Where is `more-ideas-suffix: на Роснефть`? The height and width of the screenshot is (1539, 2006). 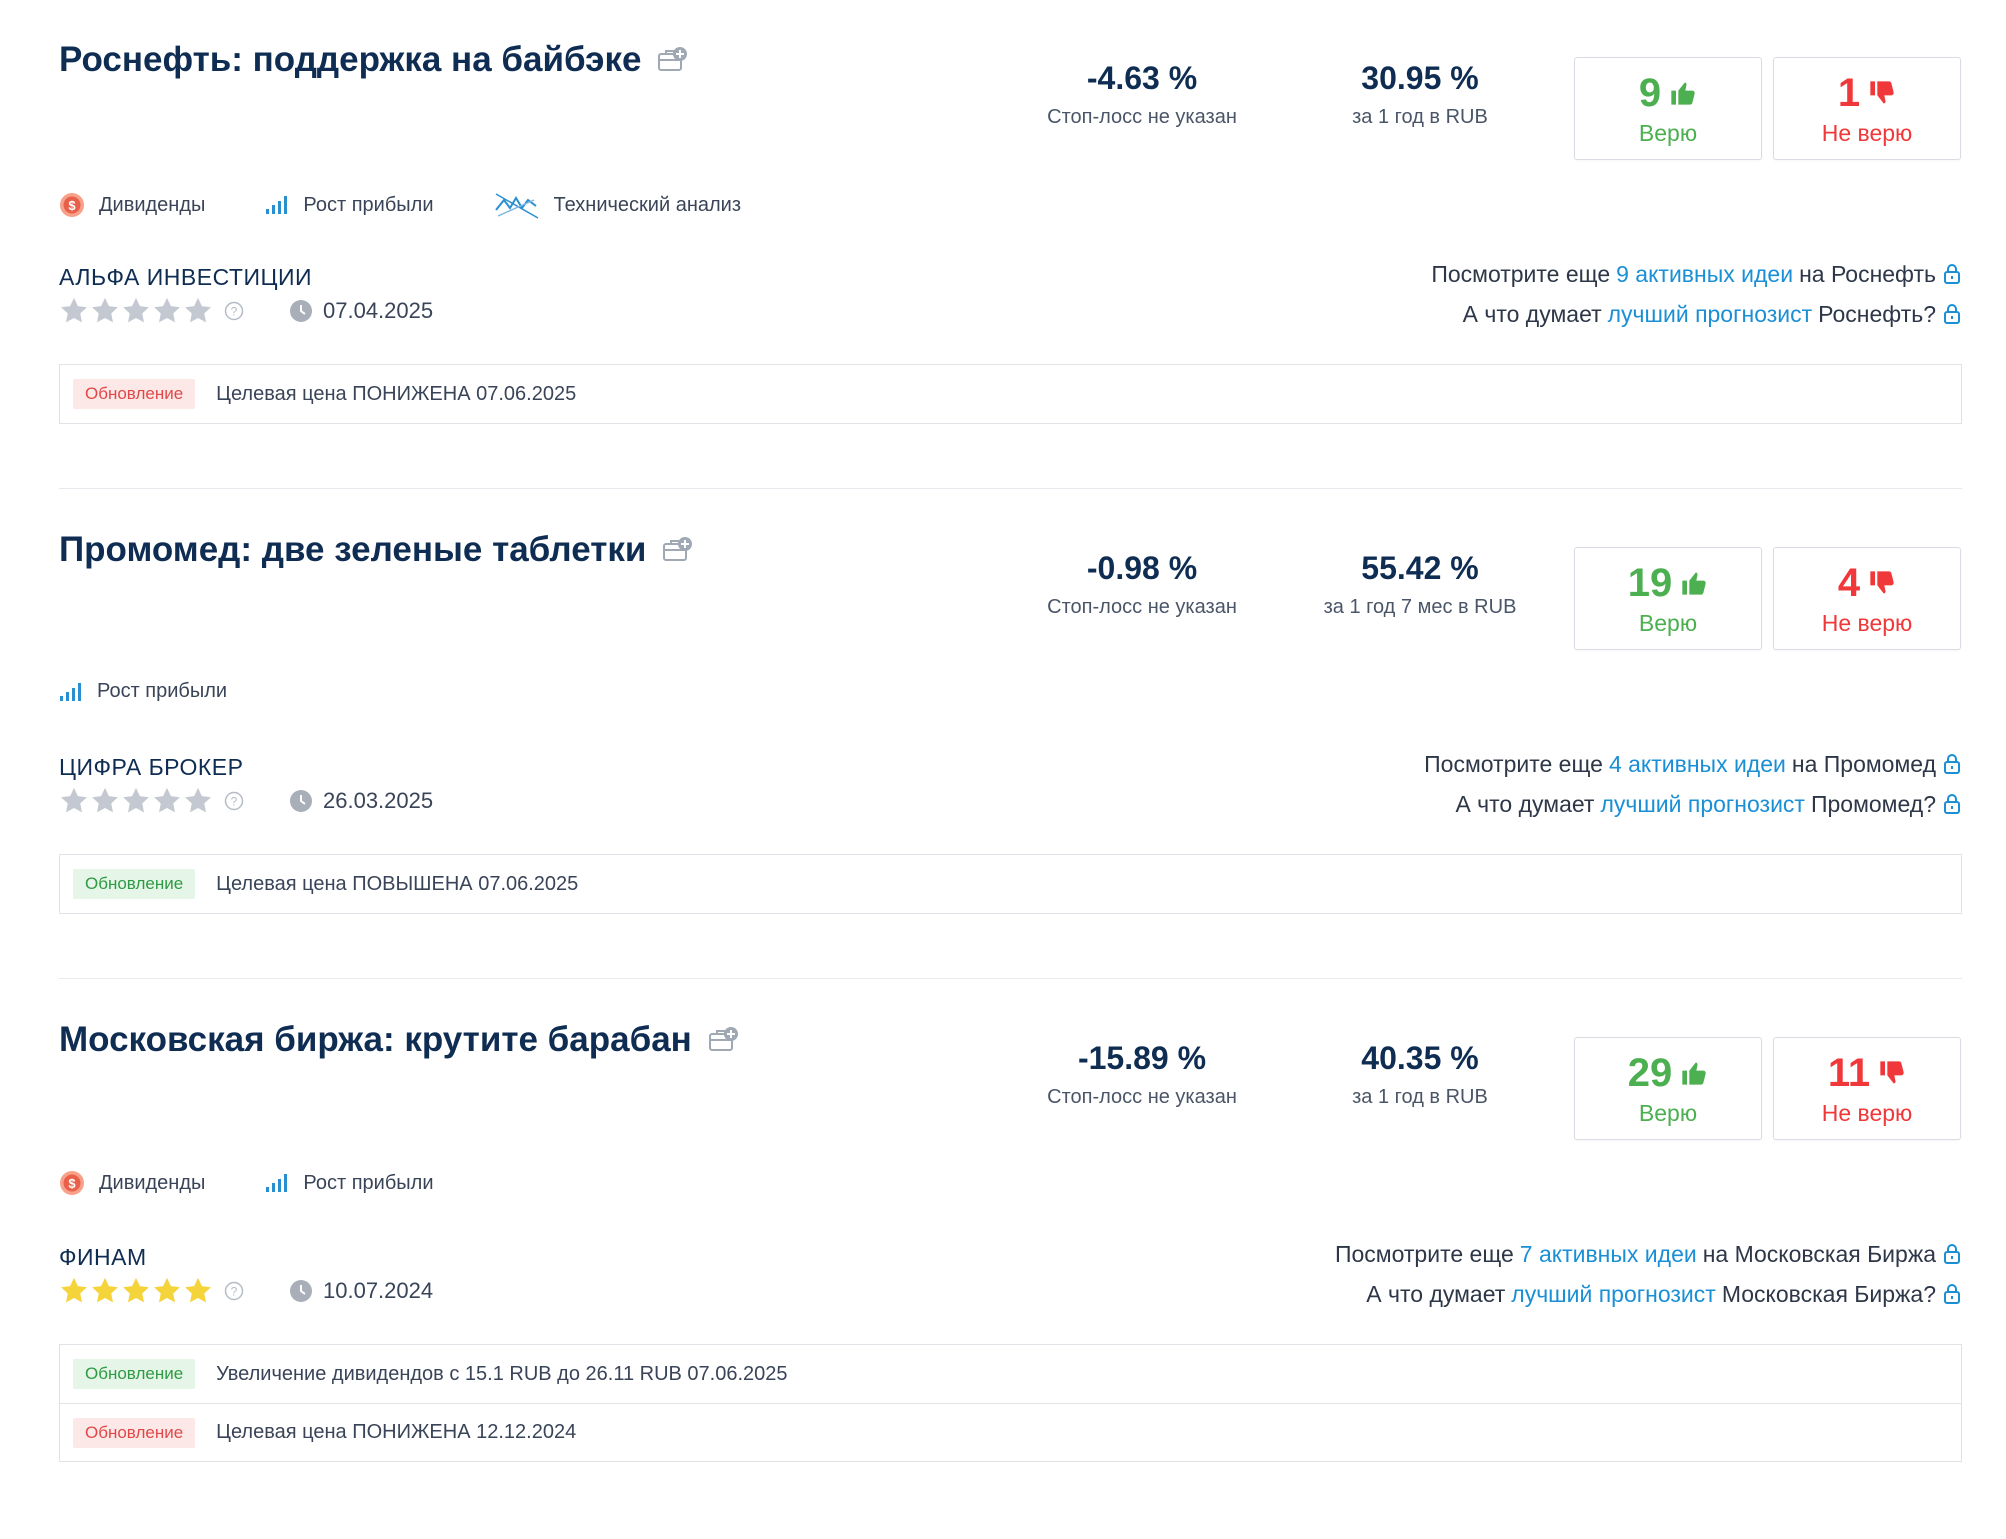
more-ideas-suffix: на Роснефть is located at coordinates (1867, 274).